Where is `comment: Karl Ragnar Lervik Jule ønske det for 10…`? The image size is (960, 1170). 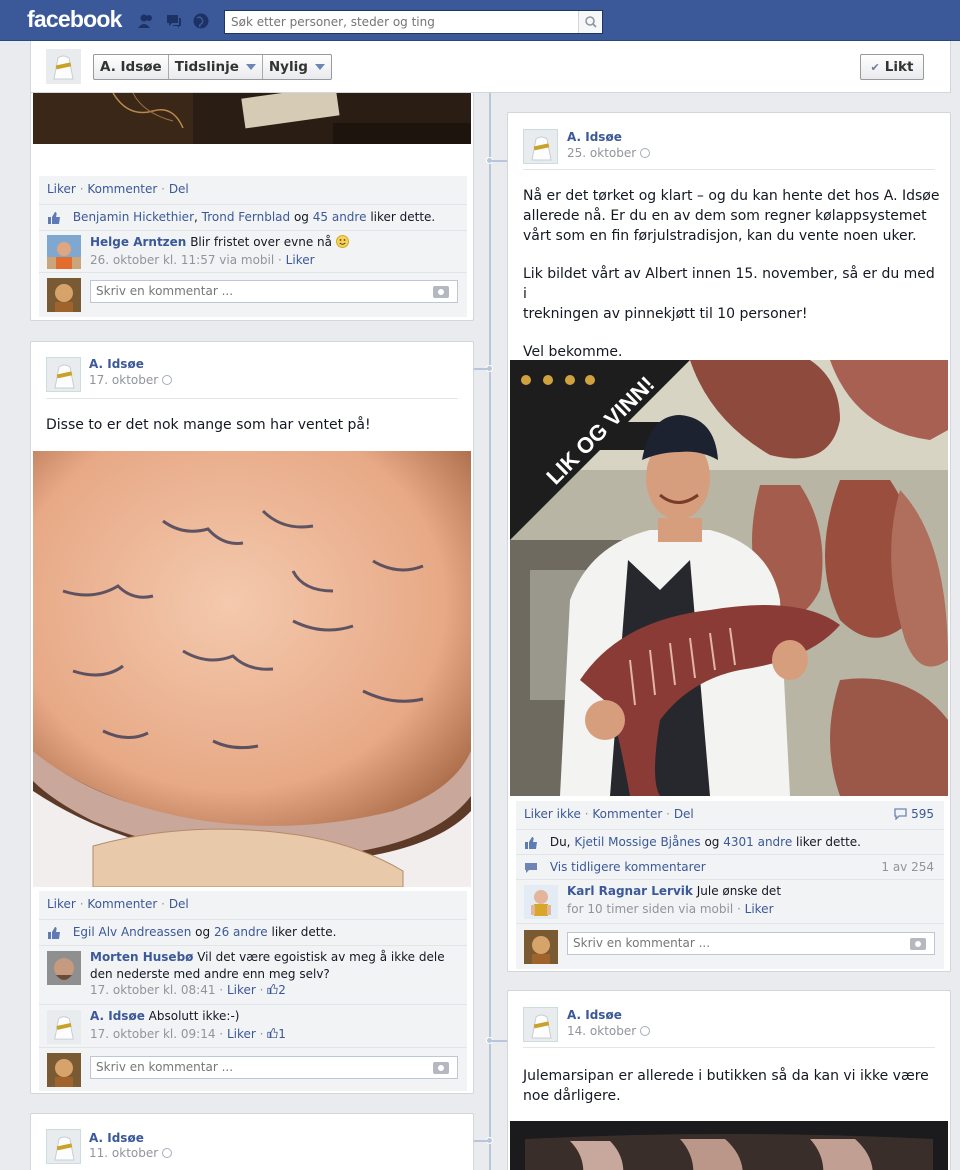
comment: Karl Ragnar Lervik Jule ønske det for 10… is located at coordinates (730, 901).